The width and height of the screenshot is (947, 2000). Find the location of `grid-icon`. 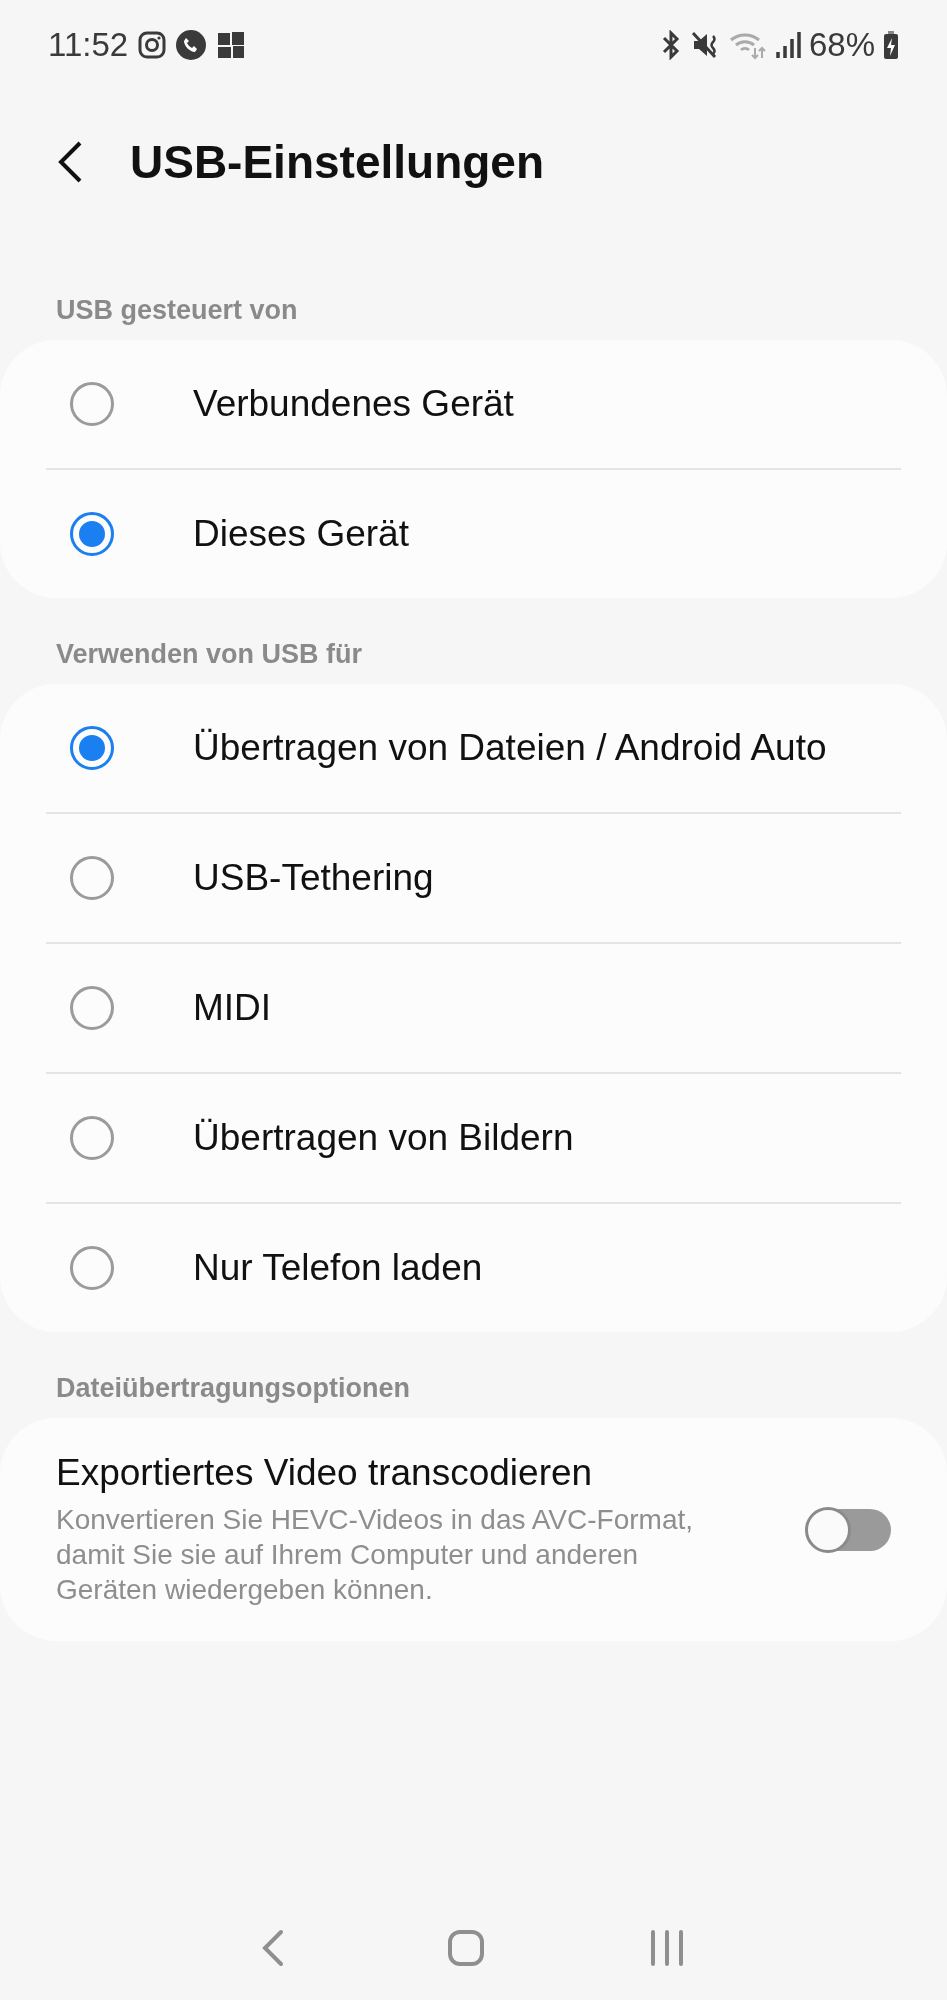

grid-icon is located at coordinates (231, 45).